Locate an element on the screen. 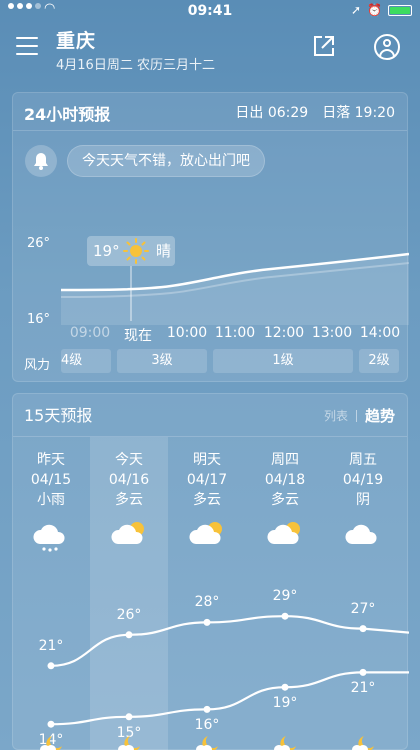 Image resolution: width=420 pixels, height=750 pixels. high-temp-label: 21° is located at coordinates (51, 645).